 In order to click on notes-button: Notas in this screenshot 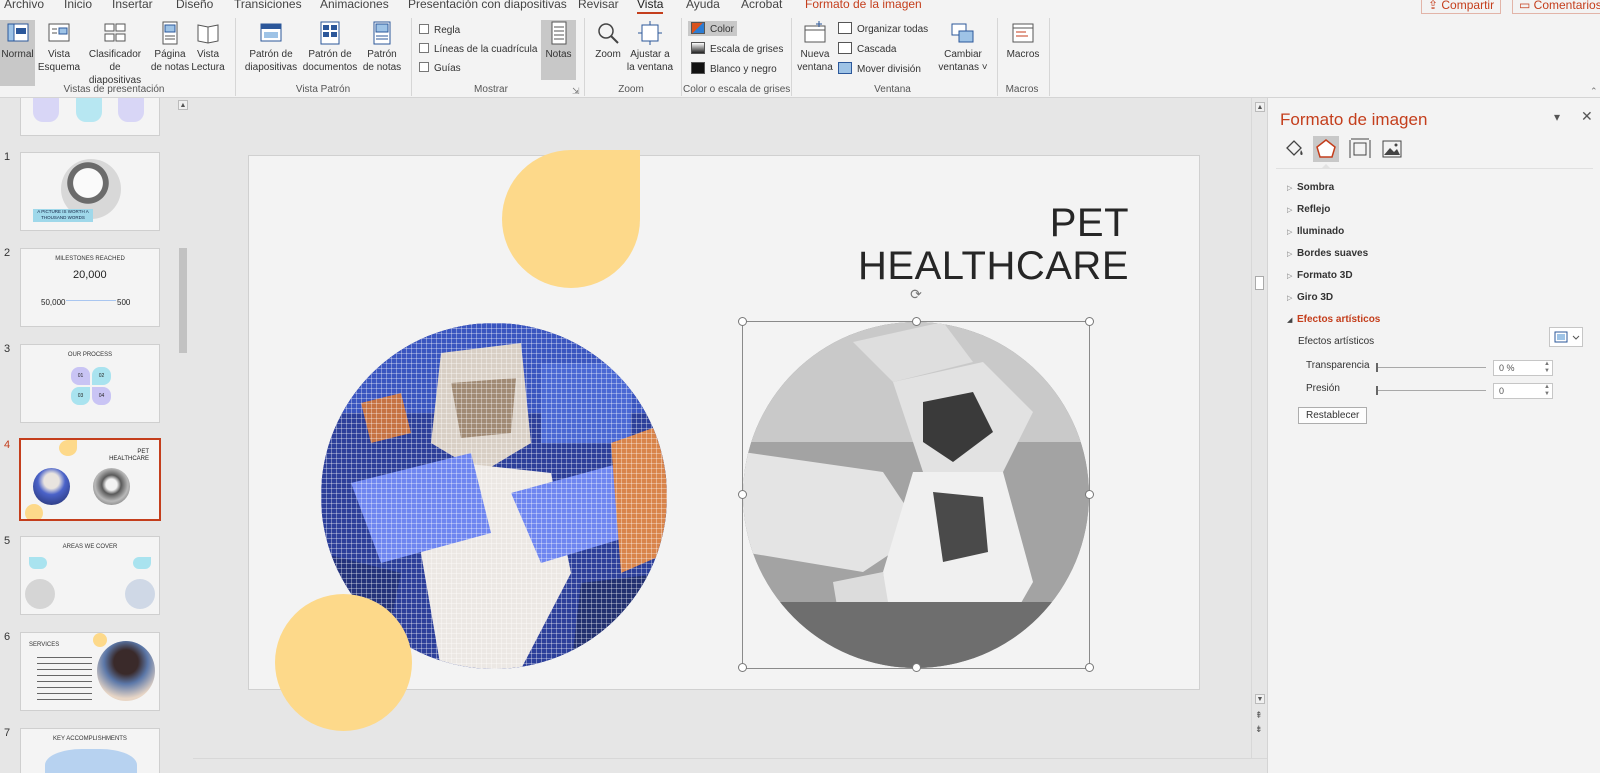, I will do `click(558, 50)`.